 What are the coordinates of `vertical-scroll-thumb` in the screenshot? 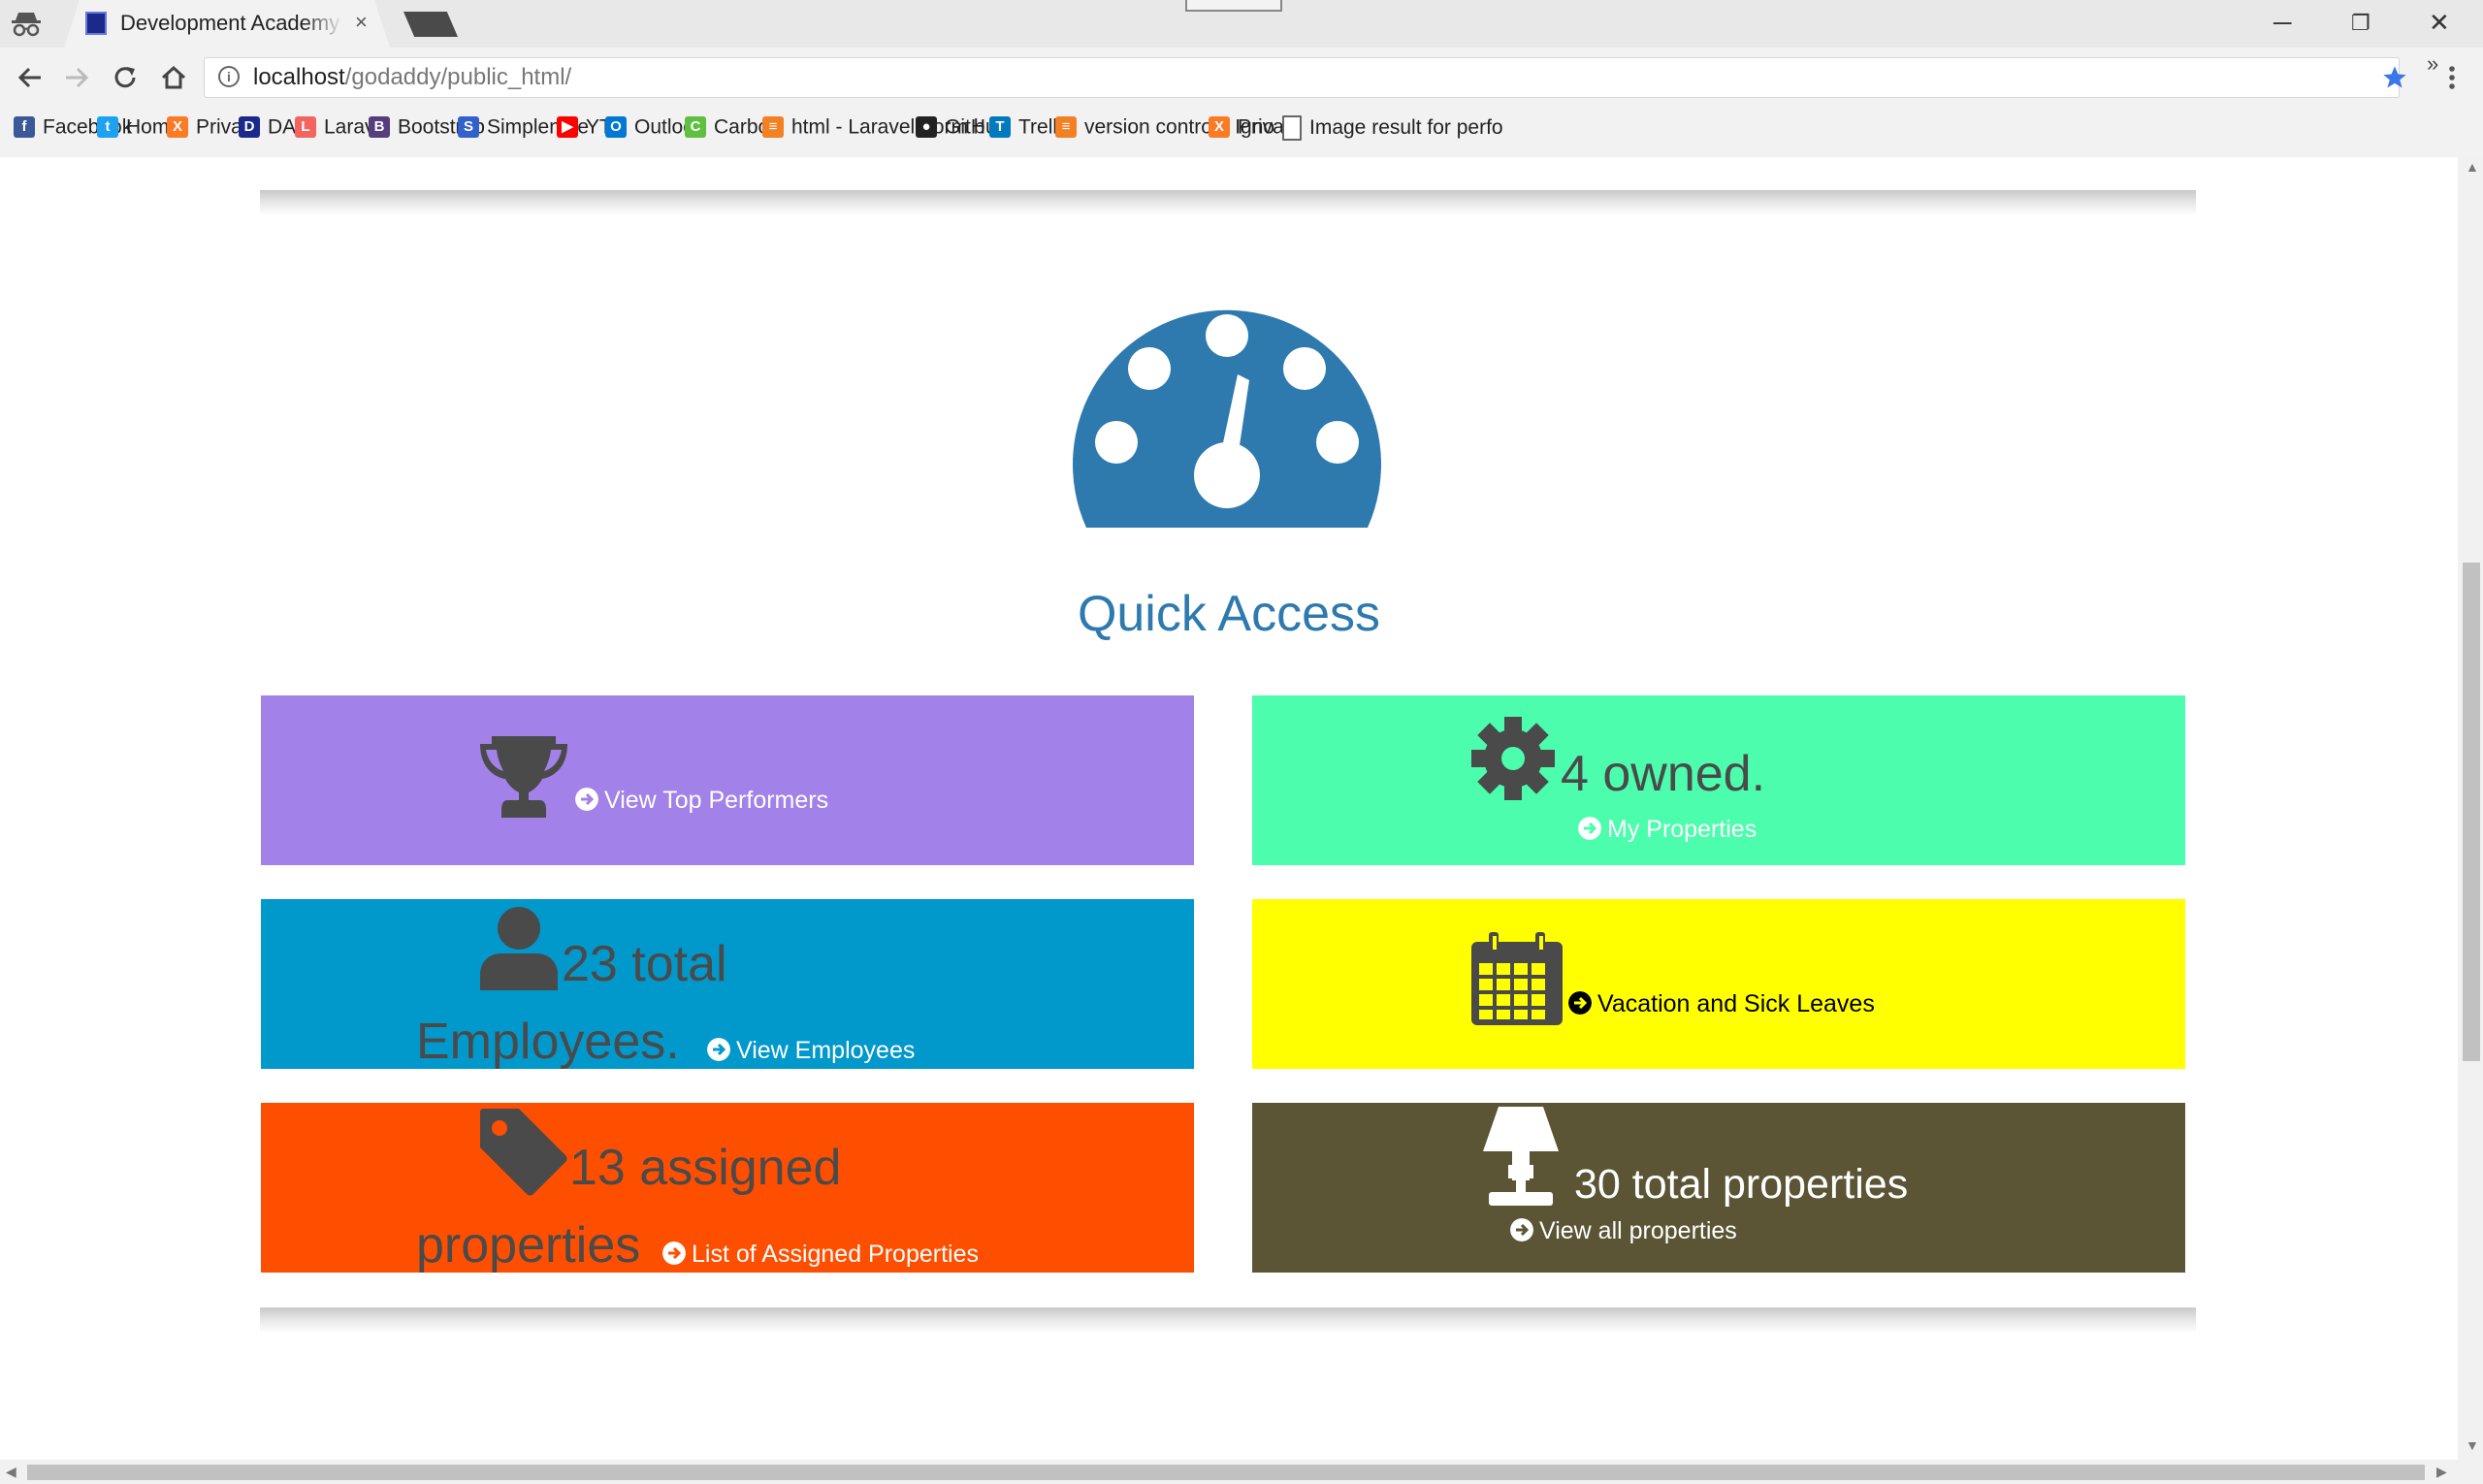 It's located at (2471, 812).